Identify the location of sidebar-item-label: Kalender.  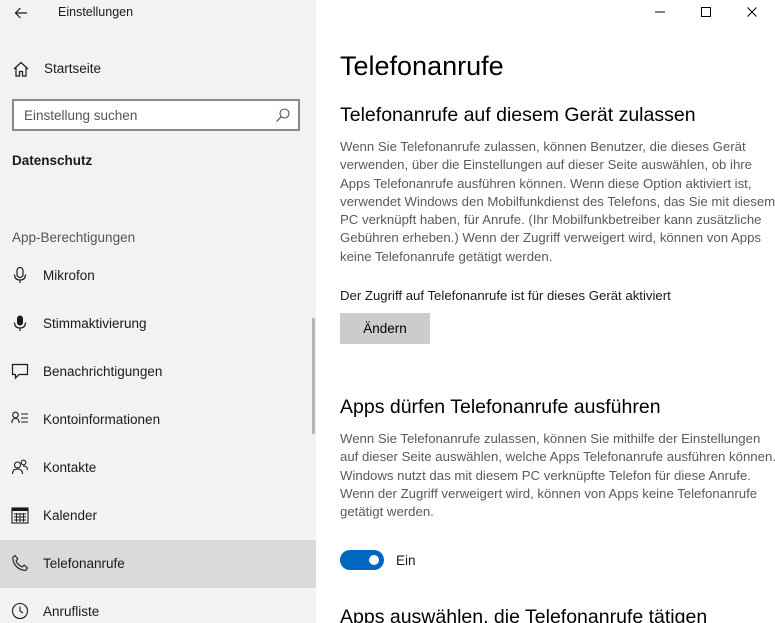
(70, 515).